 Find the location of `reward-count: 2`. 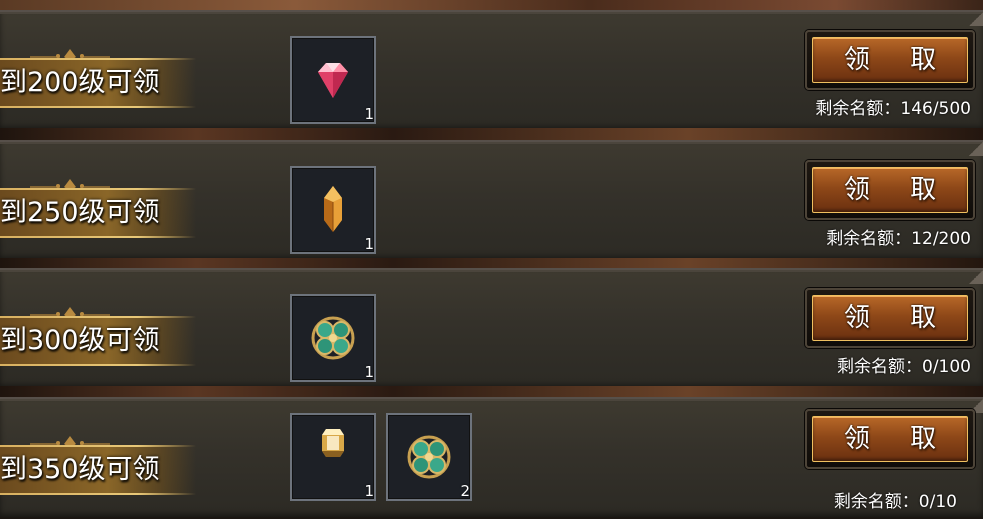

reward-count: 2 is located at coordinates (465, 491).